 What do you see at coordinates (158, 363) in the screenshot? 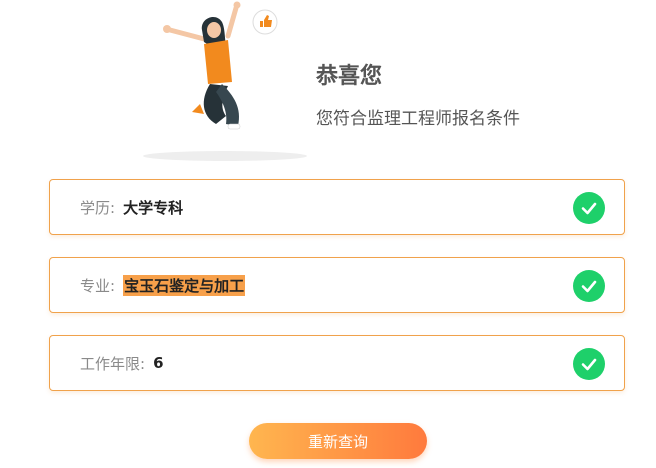
I see `criteria-value: 6` at bounding box center [158, 363].